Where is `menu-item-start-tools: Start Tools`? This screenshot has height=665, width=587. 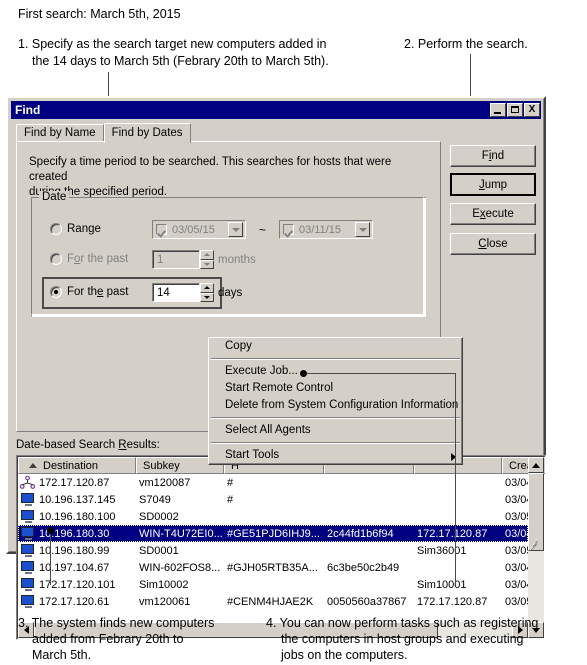
menu-item-start-tools: Start Tools is located at coordinates (335, 455).